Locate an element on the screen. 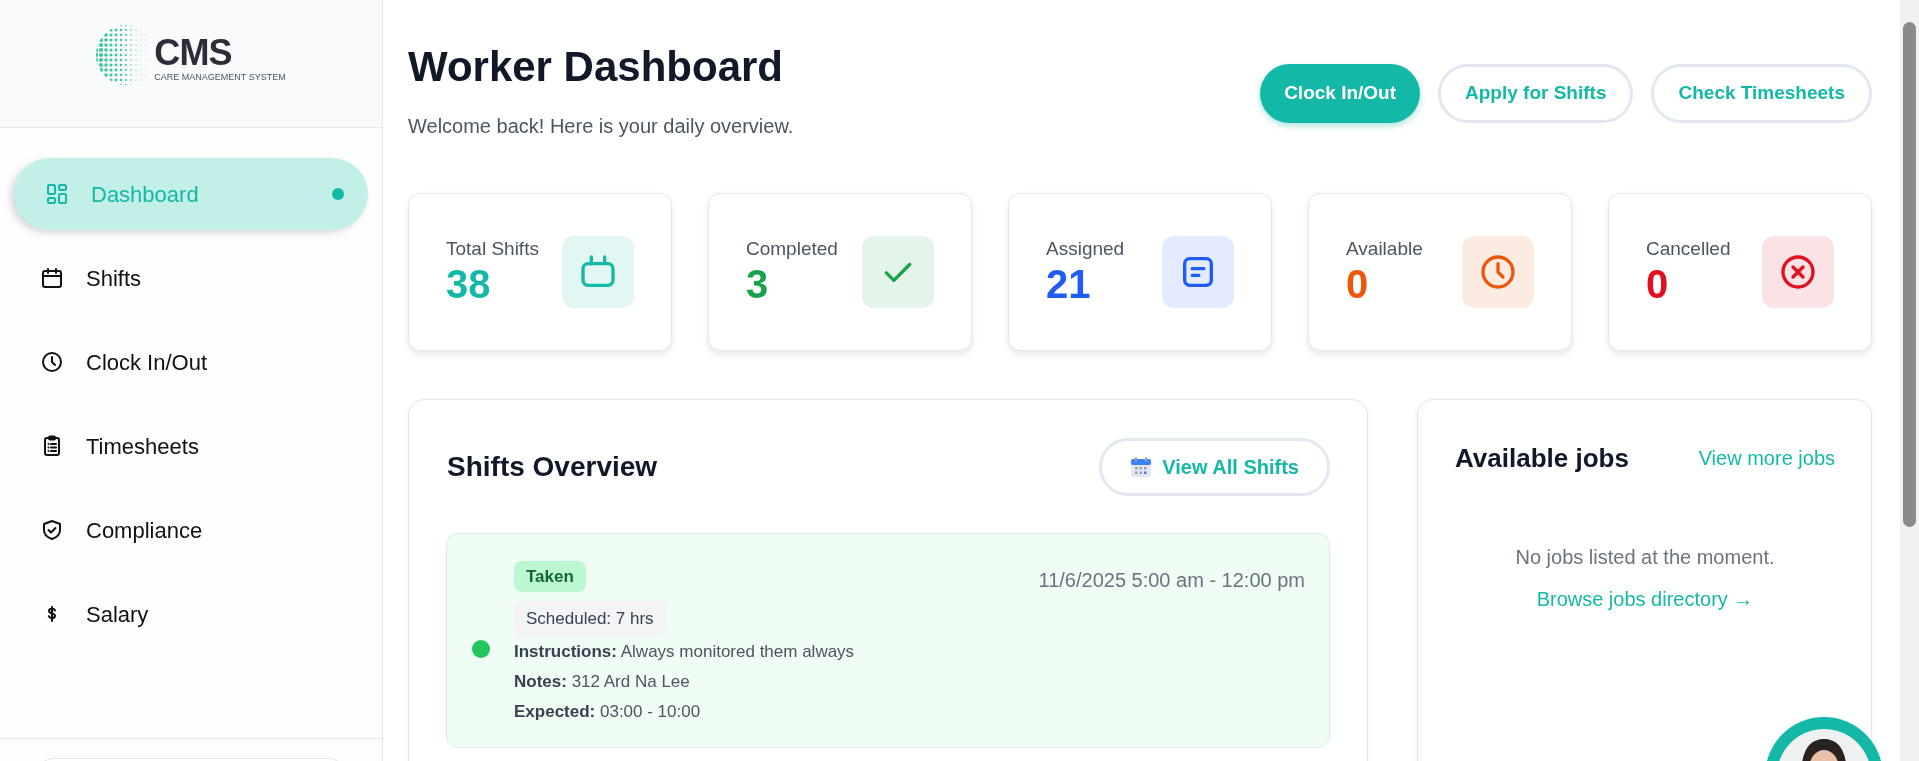  shift-detail: Expected: 03:00 - 10:00 is located at coordinates (608, 712).